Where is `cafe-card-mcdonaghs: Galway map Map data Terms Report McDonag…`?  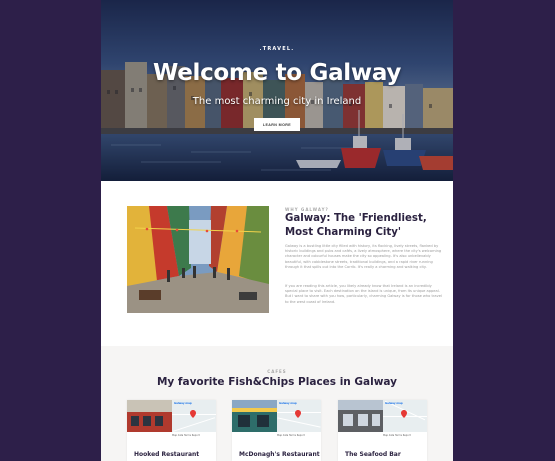 cafe-card-mcdonaghs: Galway map Map data Terms Report McDonag… is located at coordinates (276, 430).